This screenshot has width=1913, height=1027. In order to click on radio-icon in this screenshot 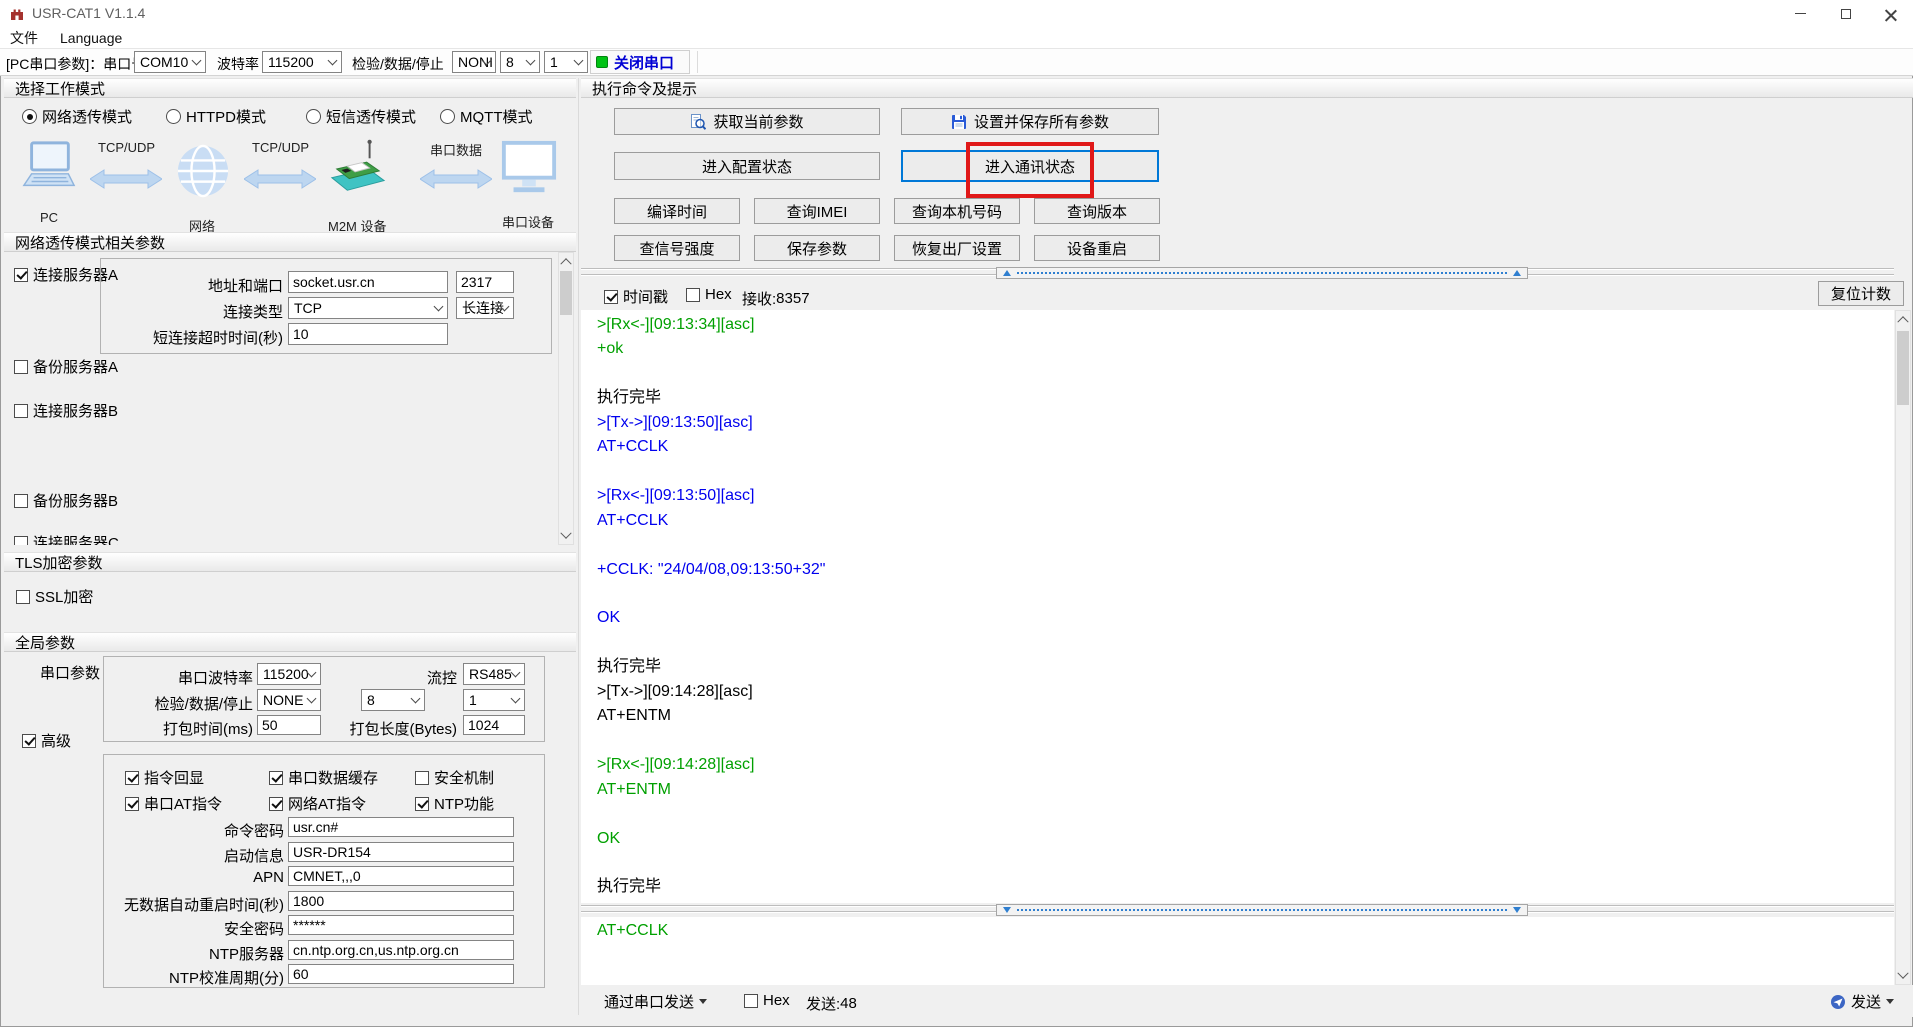, I will do `click(313, 116)`.